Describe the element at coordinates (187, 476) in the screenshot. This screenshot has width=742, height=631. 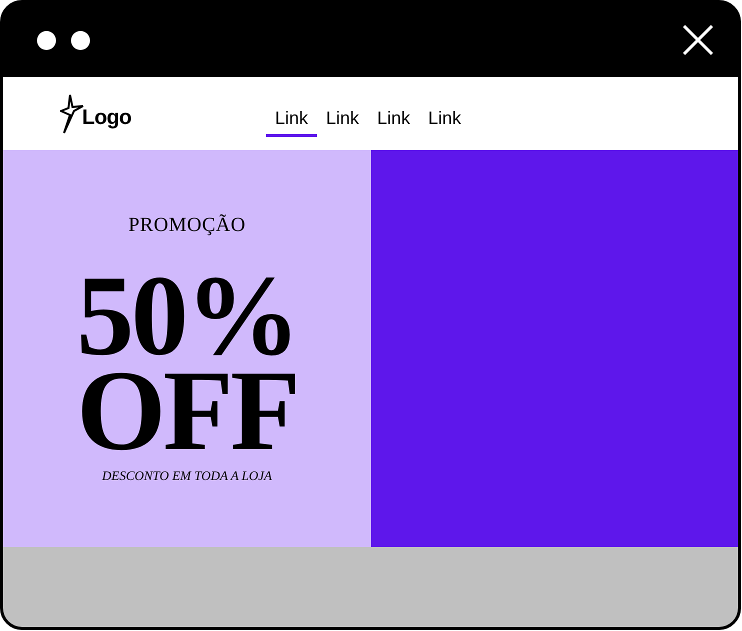
I see `promo-tagline: DESCONTO EM TODA A LOJA` at that location.